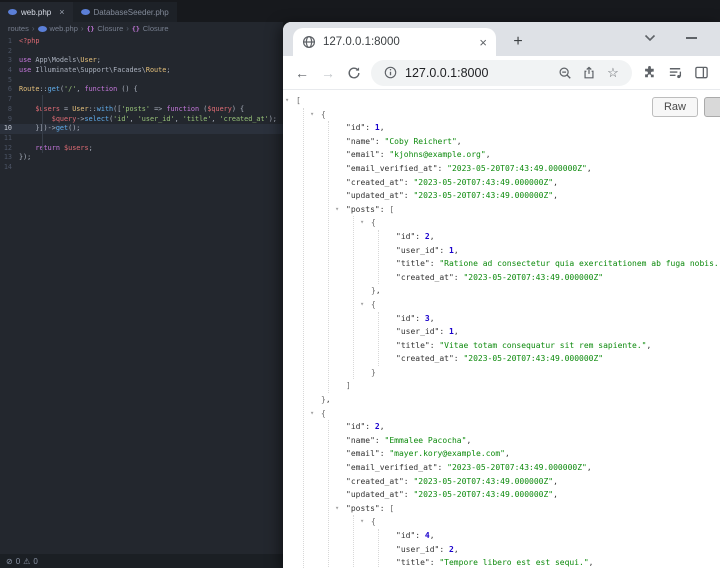 The image size is (720, 568). I want to click on omnibox: 127.0.0.1:8000 ☆, so click(501, 72).